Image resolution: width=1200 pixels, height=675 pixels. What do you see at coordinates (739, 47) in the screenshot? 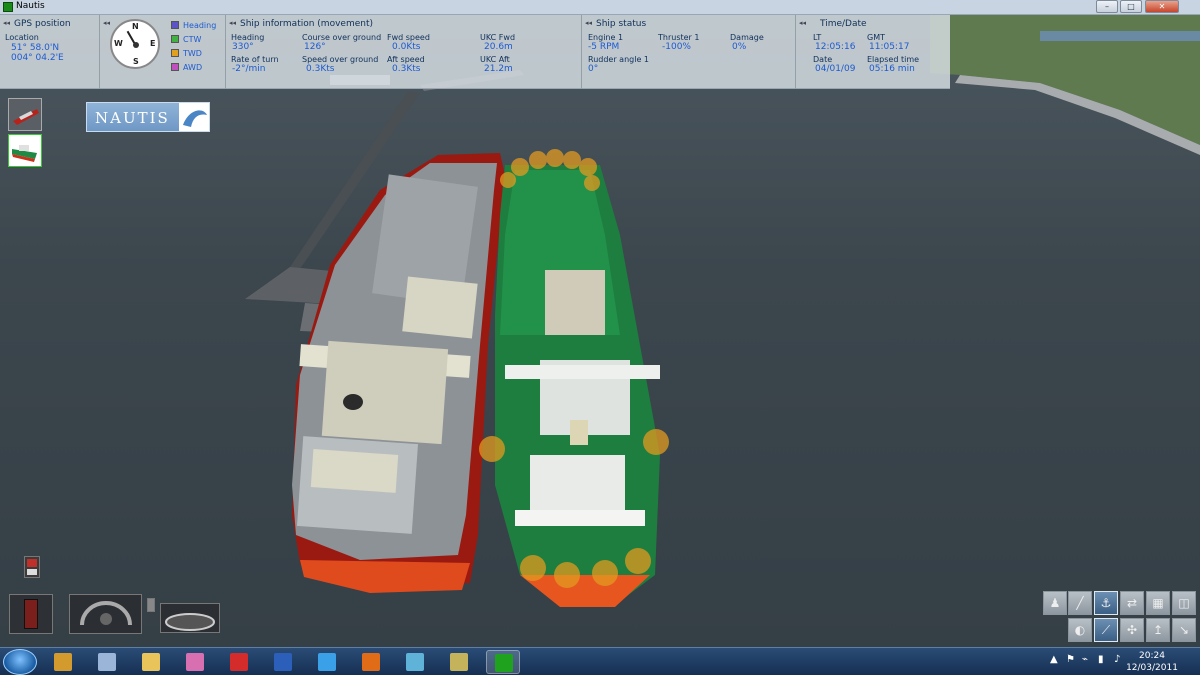
I see `damage-value: 0%` at bounding box center [739, 47].